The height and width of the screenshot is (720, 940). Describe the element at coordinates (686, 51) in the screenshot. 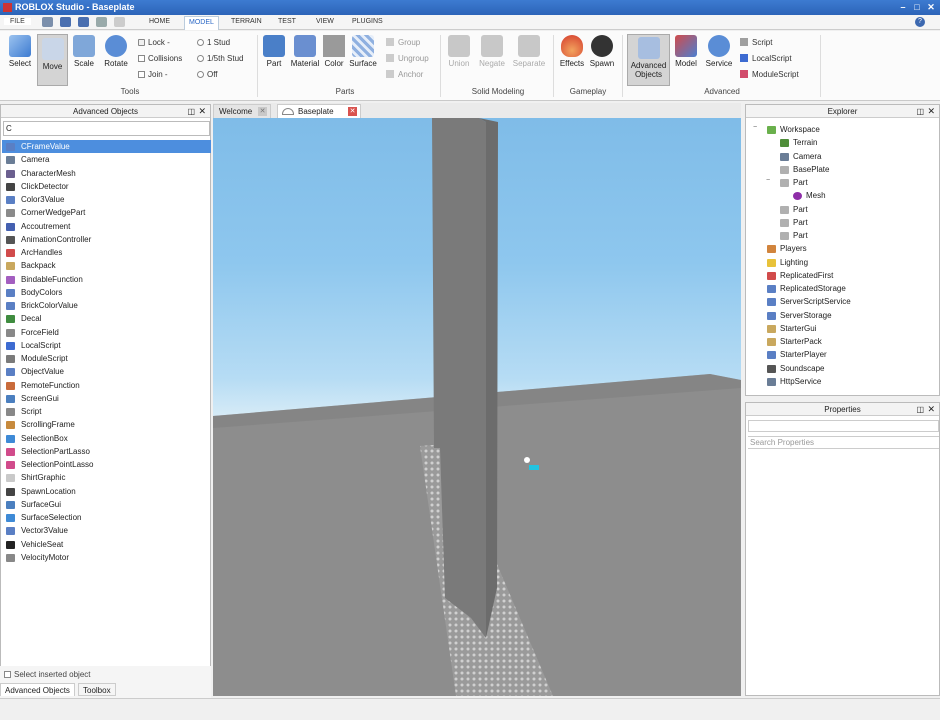

I see `model-button: Model` at that location.